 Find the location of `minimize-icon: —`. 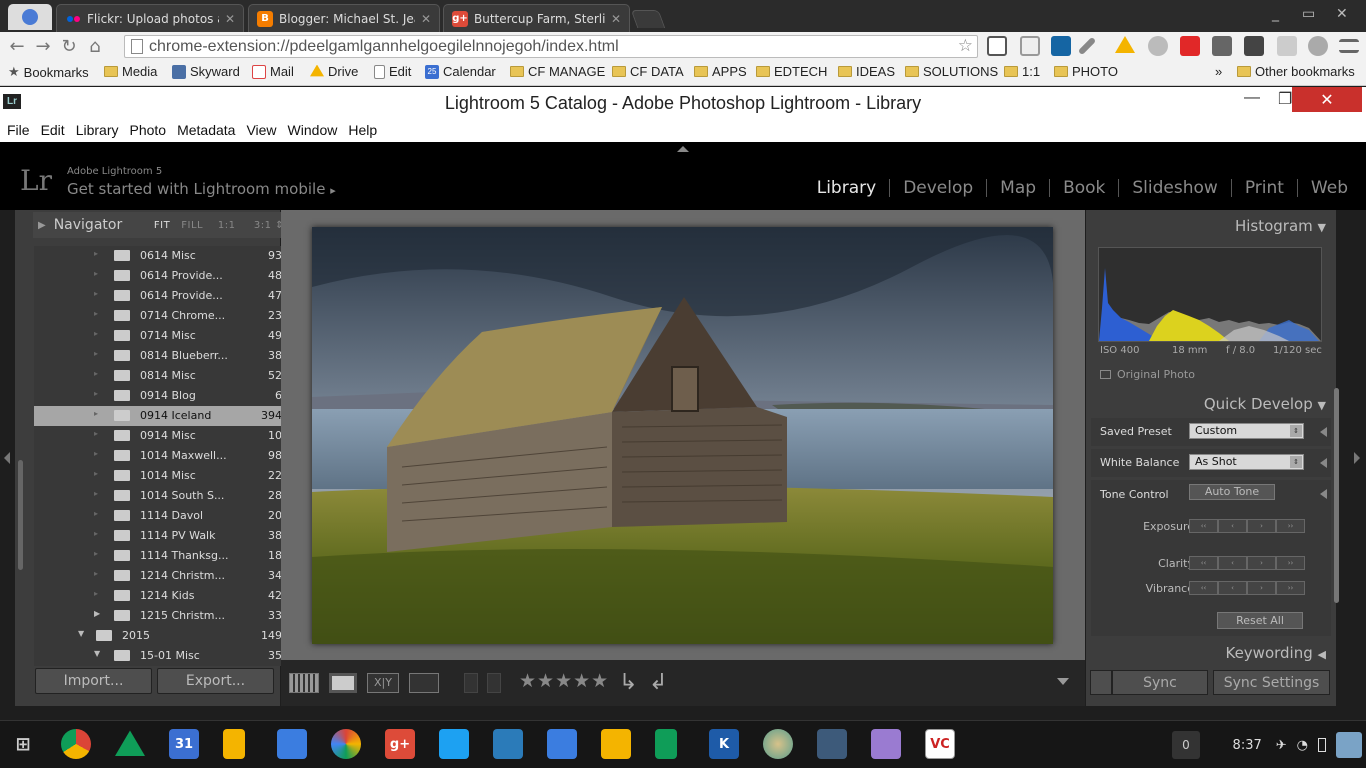

minimize-icon: — is located at coordinates (1252, 98).